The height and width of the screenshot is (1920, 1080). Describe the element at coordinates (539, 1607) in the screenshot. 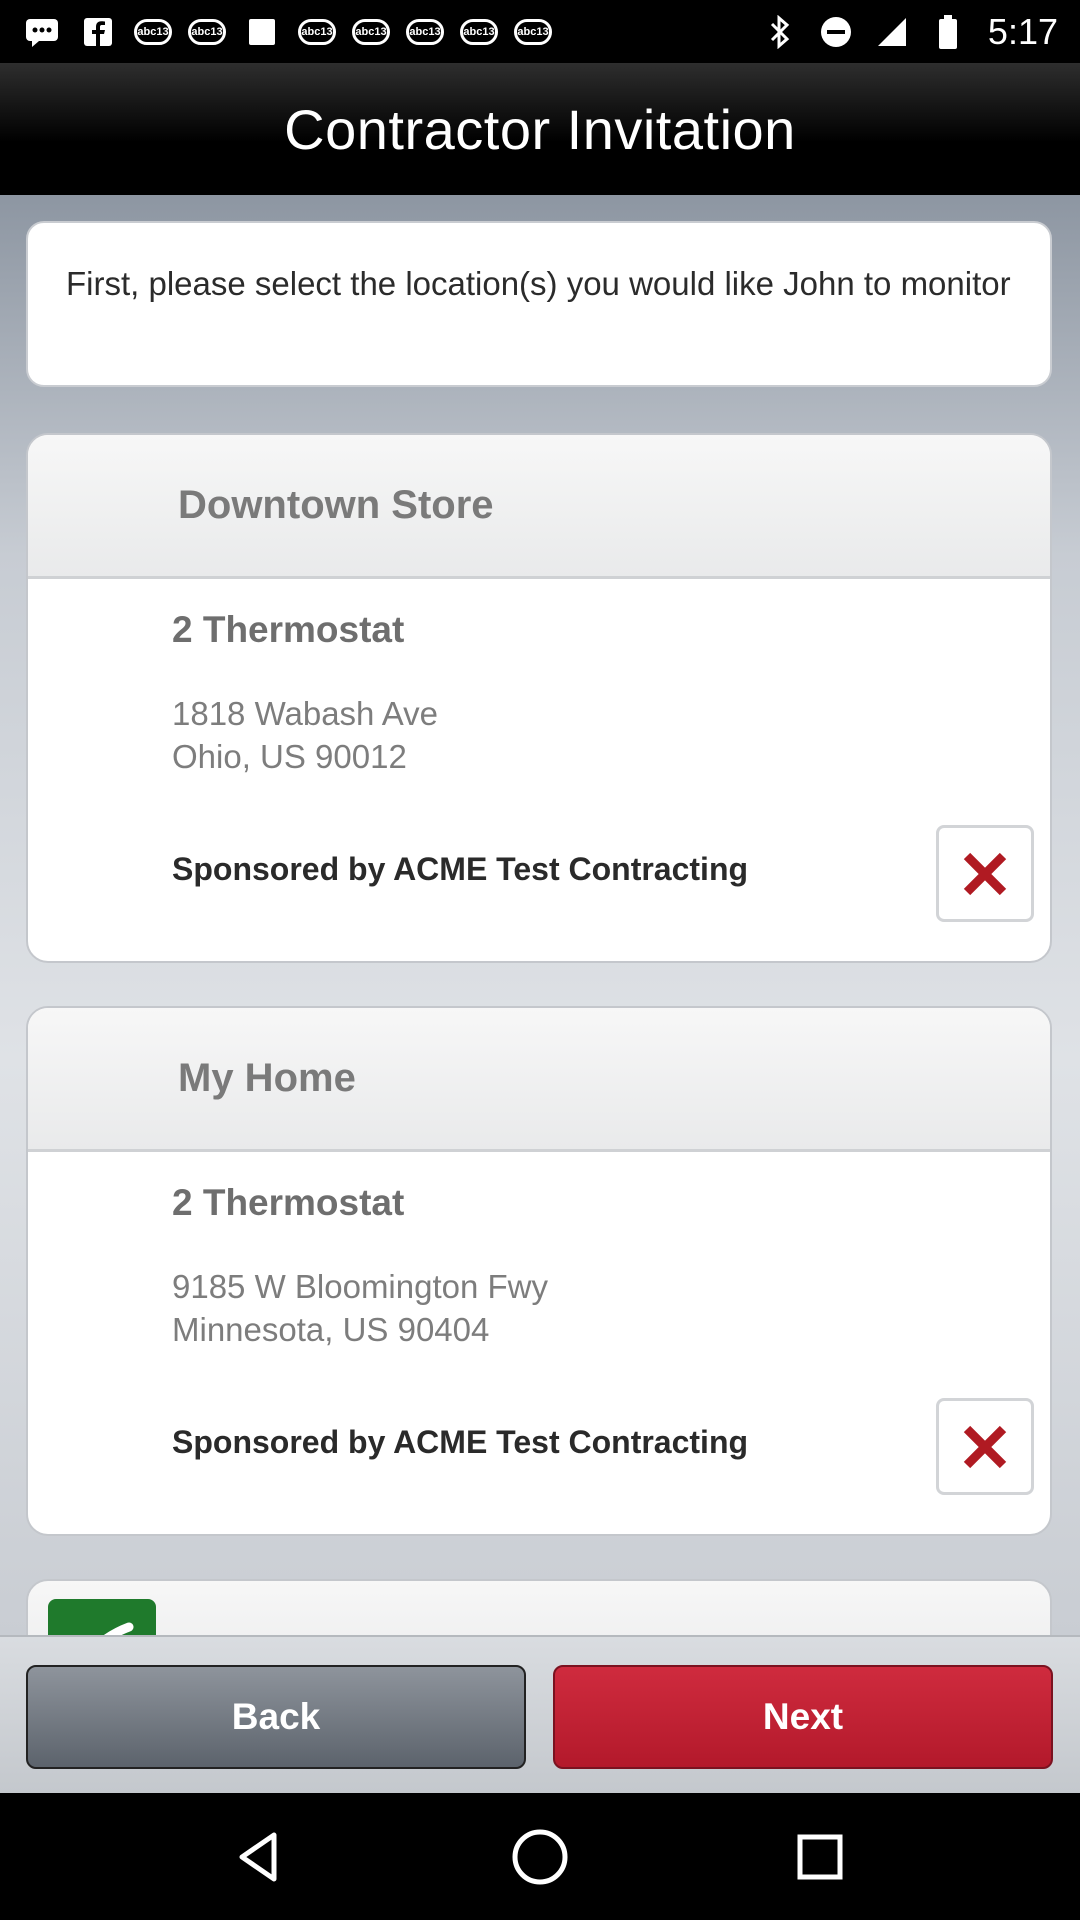

I see `location-card` at that location.